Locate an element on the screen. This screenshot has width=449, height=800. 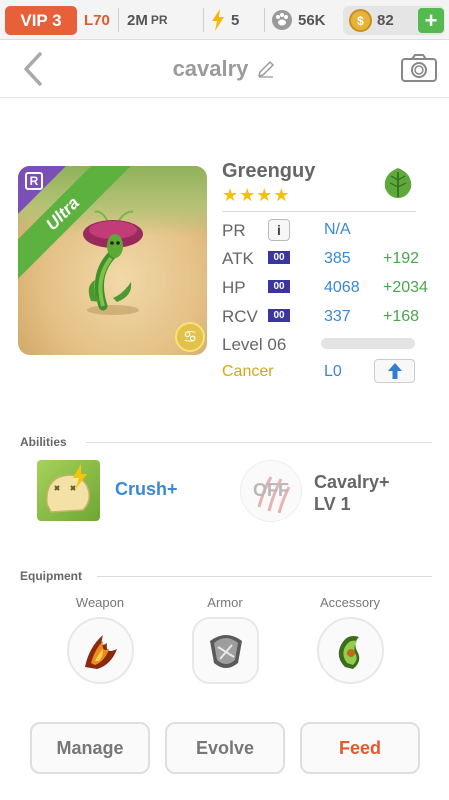
rcv-bonus: +168 is located at coordinates (401, 316).